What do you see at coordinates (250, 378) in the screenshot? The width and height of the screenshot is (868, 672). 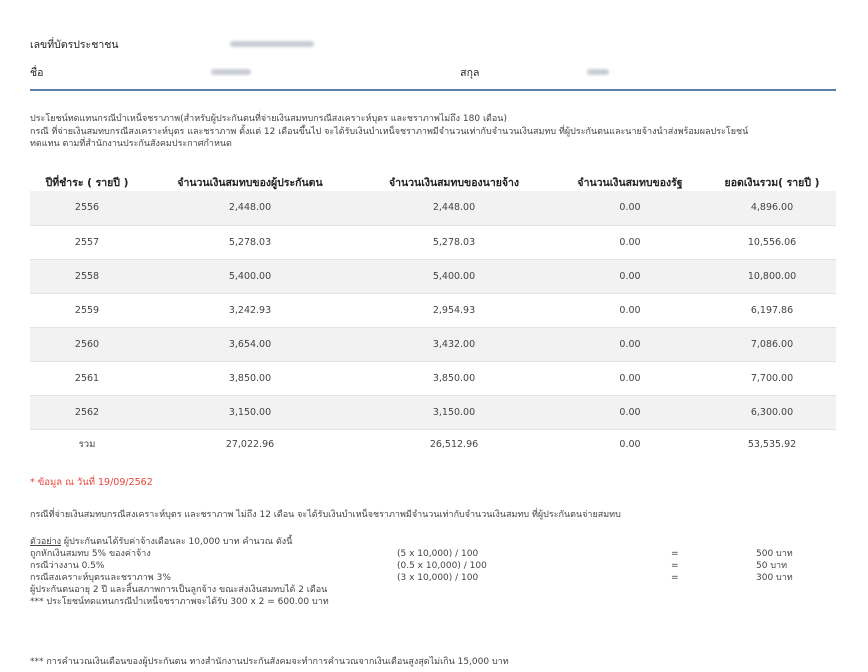 I see `cell-insured: 3,850.00` at bounding box center [250, 378].